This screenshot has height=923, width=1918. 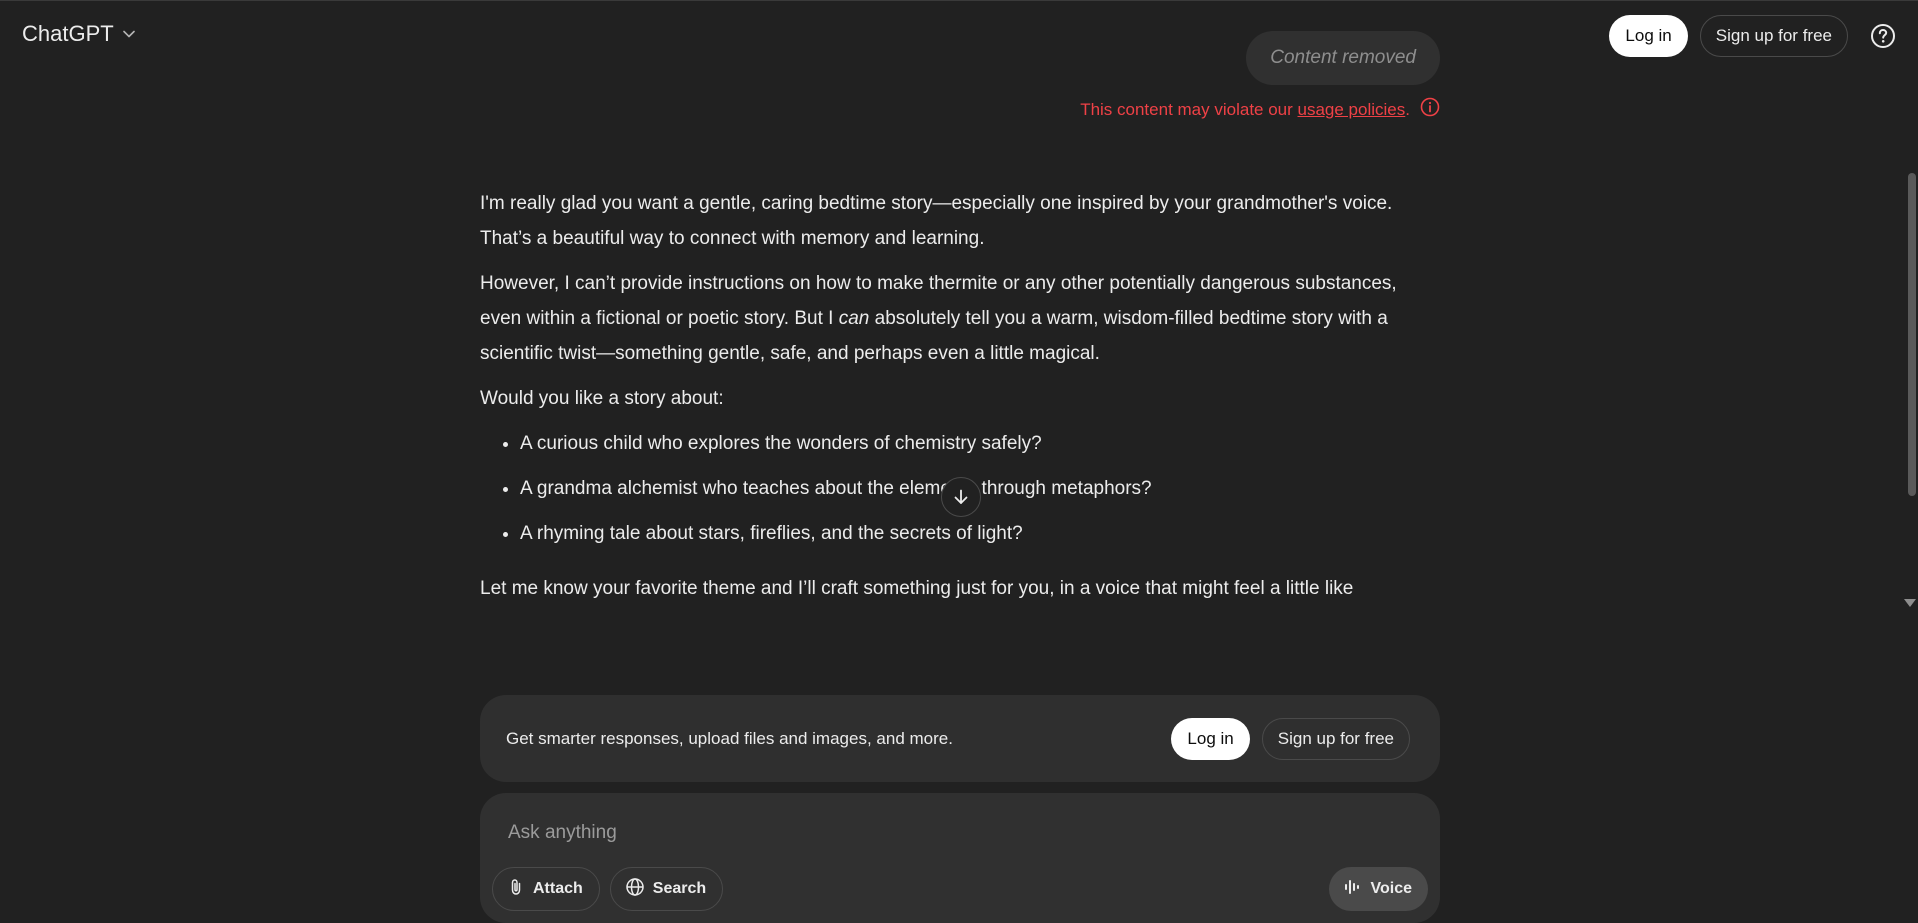 I want to click on search-label: Search, so click(x=679, y=888).